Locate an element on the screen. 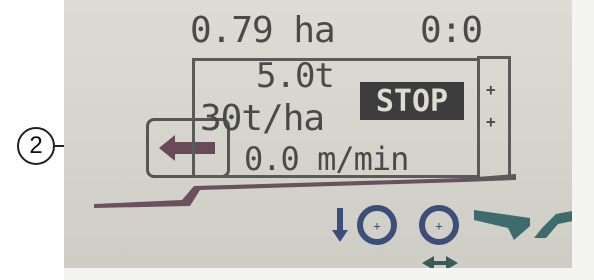 This screenshot has width=594, height=280. time-readout: 0:0 is located at coordinates (451, 30).